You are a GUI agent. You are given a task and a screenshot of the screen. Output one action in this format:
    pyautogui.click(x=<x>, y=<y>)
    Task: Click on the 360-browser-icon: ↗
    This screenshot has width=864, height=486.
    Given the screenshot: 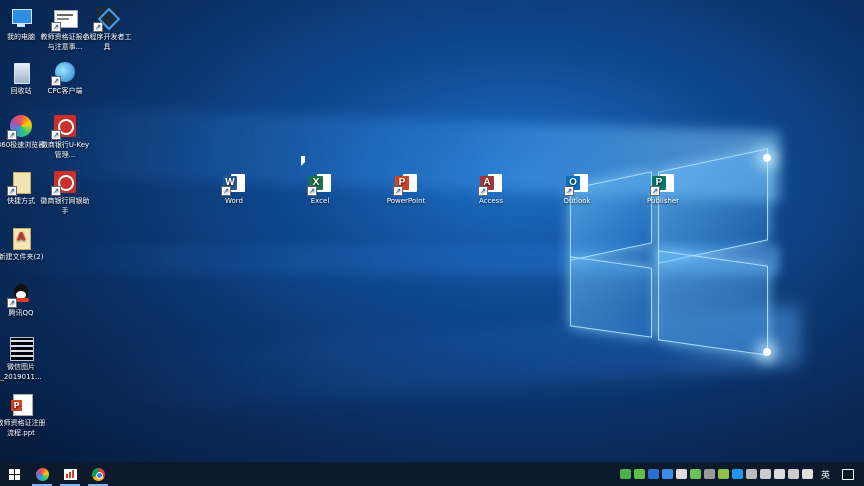 What is the action you would take?
    pyautogui.click(x=20, y=127)
    